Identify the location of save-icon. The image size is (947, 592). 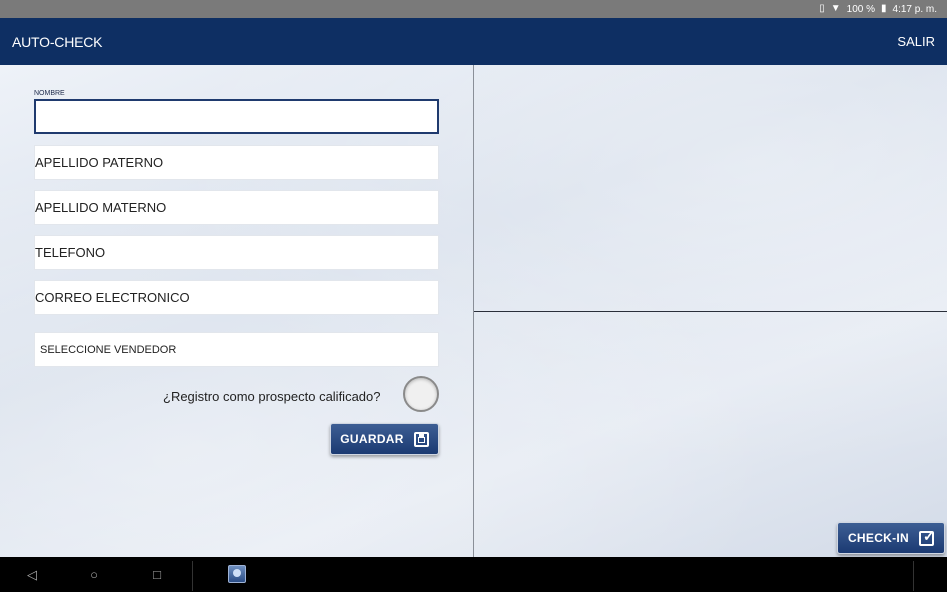
(421, 439).